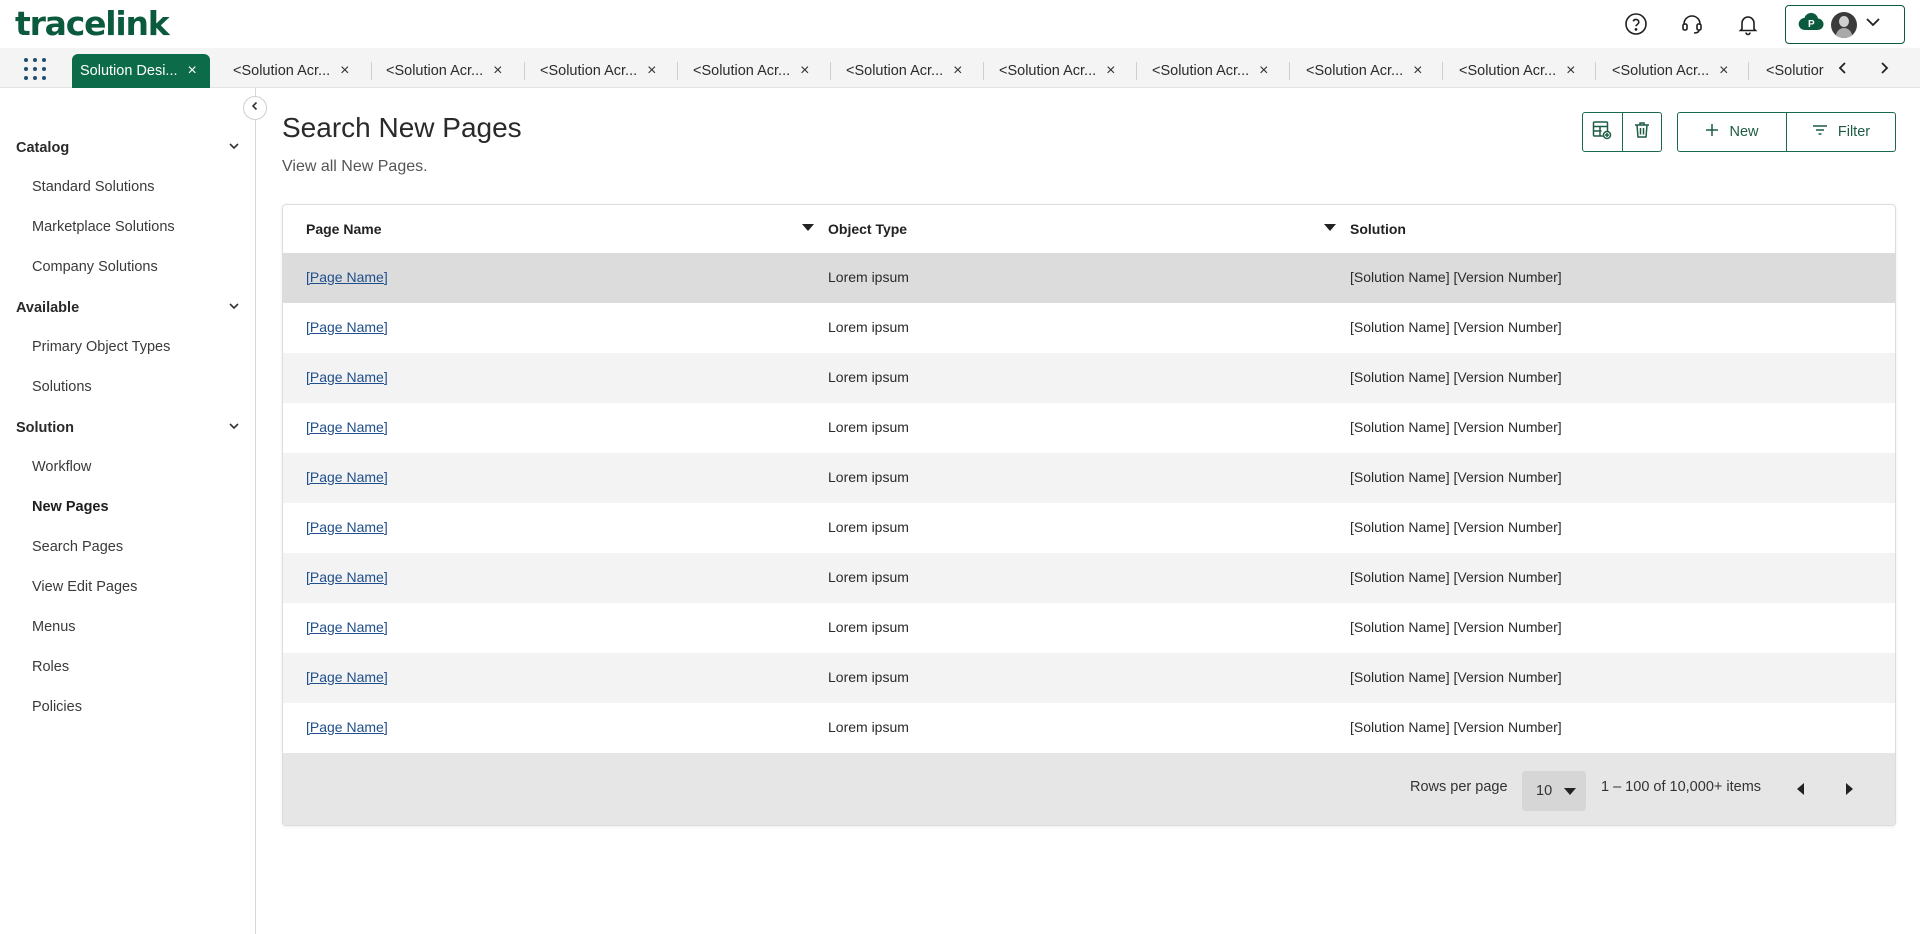 The height and width of the screenshot is (934, 1920). Describe the element at coordinates (867, 229) in the screenshot. I see `column-header-object-type: Object Type` at that location.